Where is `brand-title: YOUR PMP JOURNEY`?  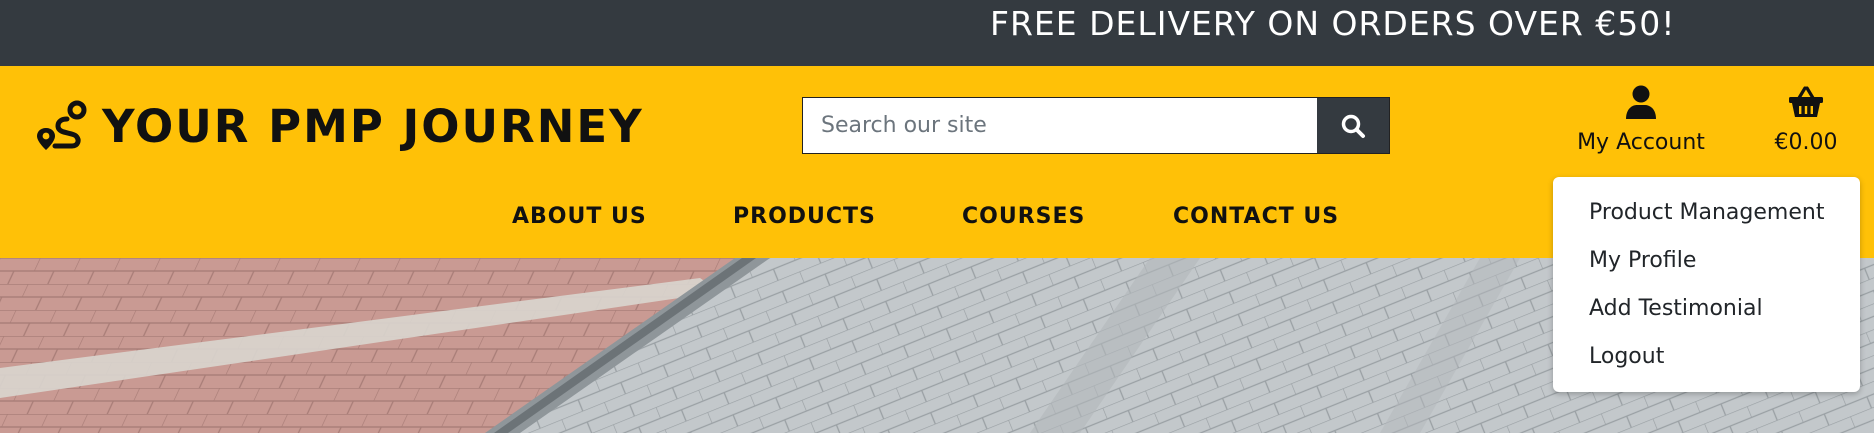
brand-title: YOUR PMP JOURNEY is located at coordinates (373, 126).